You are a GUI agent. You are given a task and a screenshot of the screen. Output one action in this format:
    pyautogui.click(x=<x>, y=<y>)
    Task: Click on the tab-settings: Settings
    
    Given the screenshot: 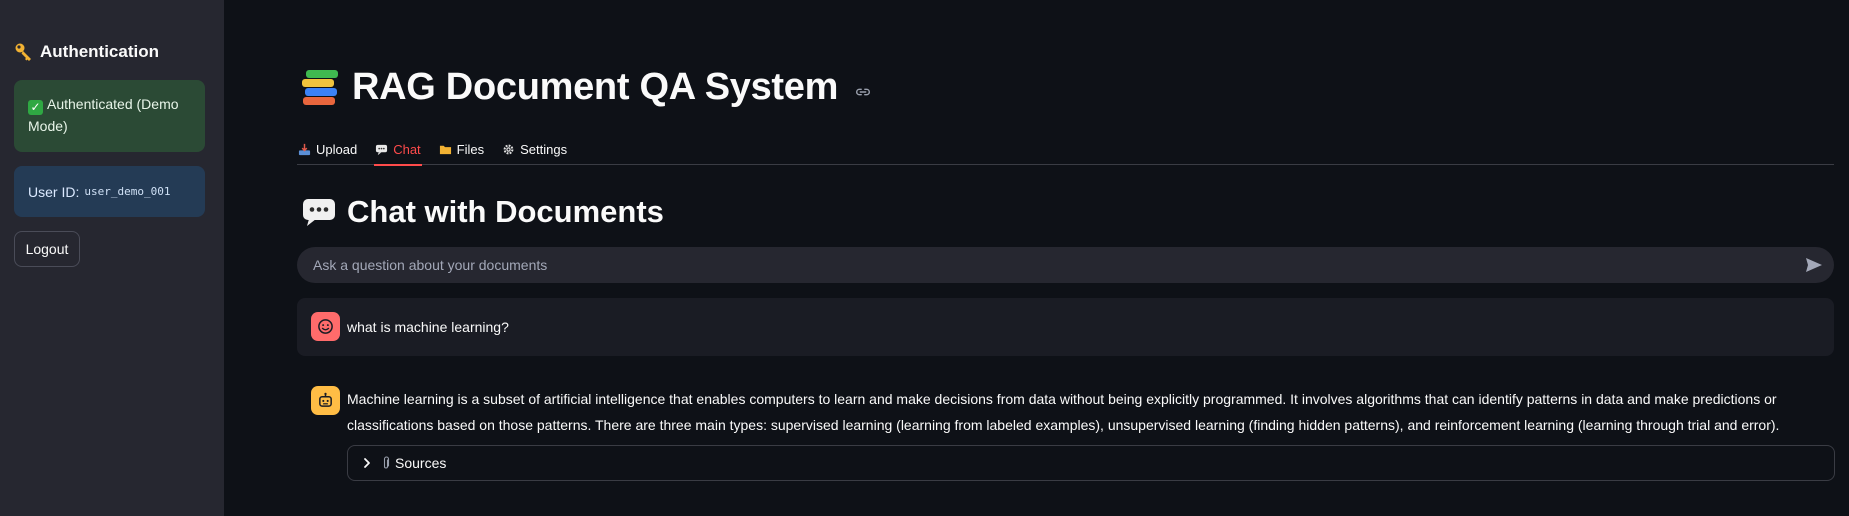 What is the action you would take?
    pyautogui.click(x=534, y=149)
    